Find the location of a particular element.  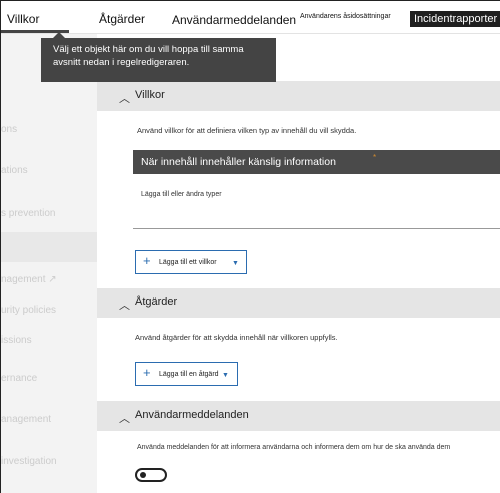

section-title: Användarmeddelanden is located at coordinates (192, 415).